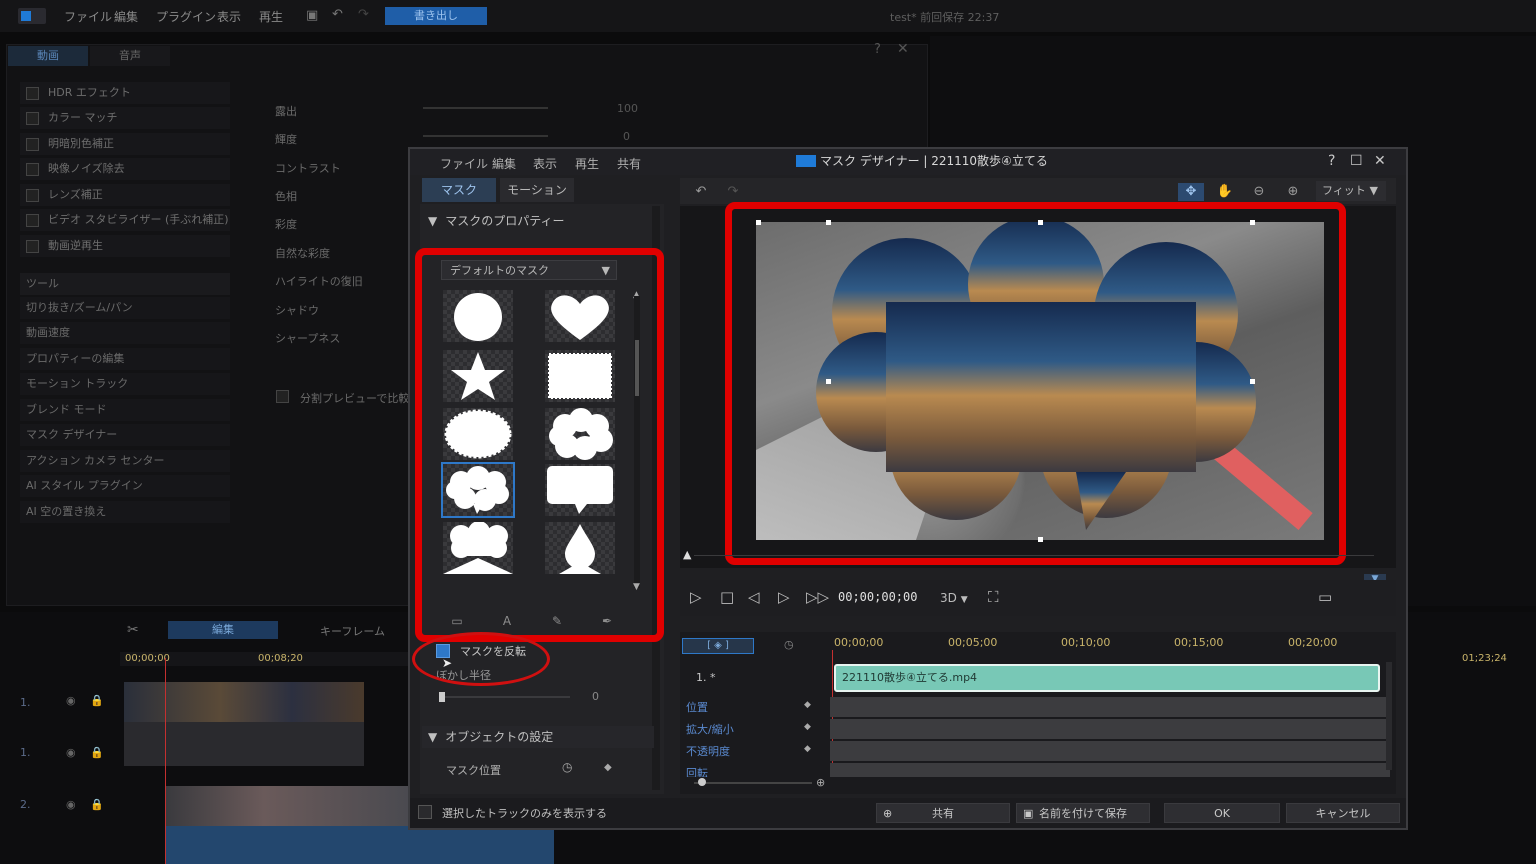  What do you see at coordinates (125, 246) in the screenshot?
I see `effect-item: 動画逆再生` at bounding box center [125, 246].